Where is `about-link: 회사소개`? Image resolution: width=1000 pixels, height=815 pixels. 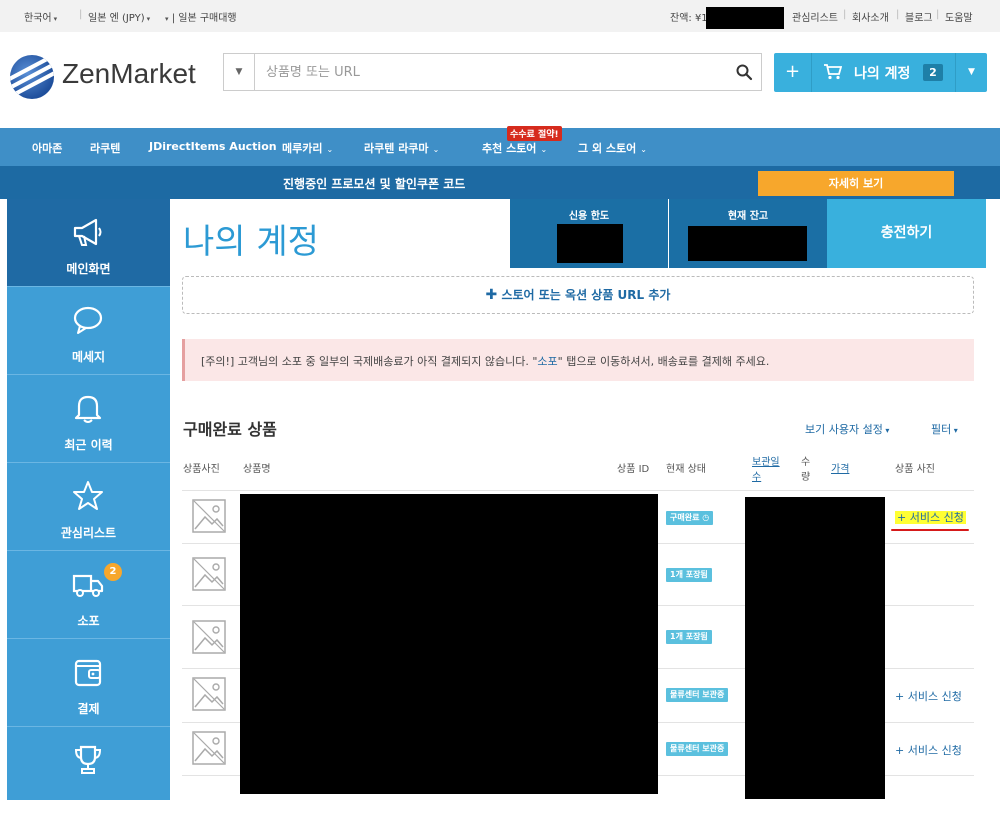 about-link: 회사소개 is located at coordinates (870, 16).